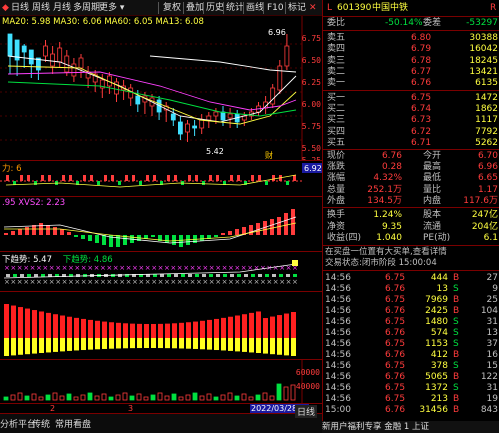  Describe the element at coordinates (492, 278) in the screenshot. I see `tick-count: 27` at that location.